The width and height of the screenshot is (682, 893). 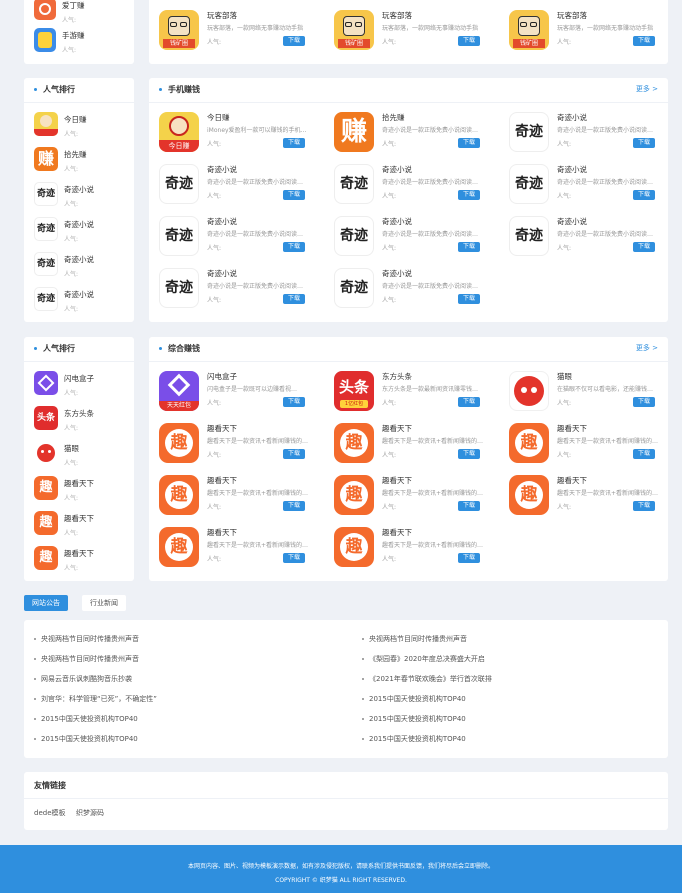 I want to click on friend-link: dede模板, so click(x=50, y=813).